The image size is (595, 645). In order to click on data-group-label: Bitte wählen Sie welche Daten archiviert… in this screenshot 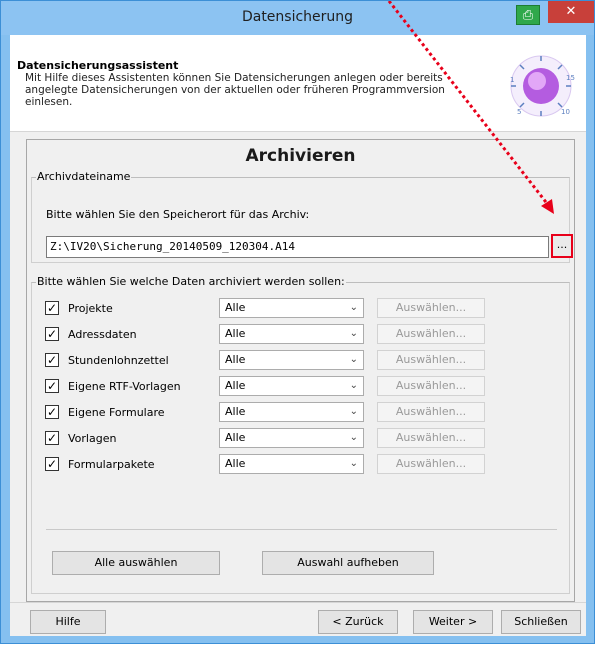, I will do `click(191, 281)`.